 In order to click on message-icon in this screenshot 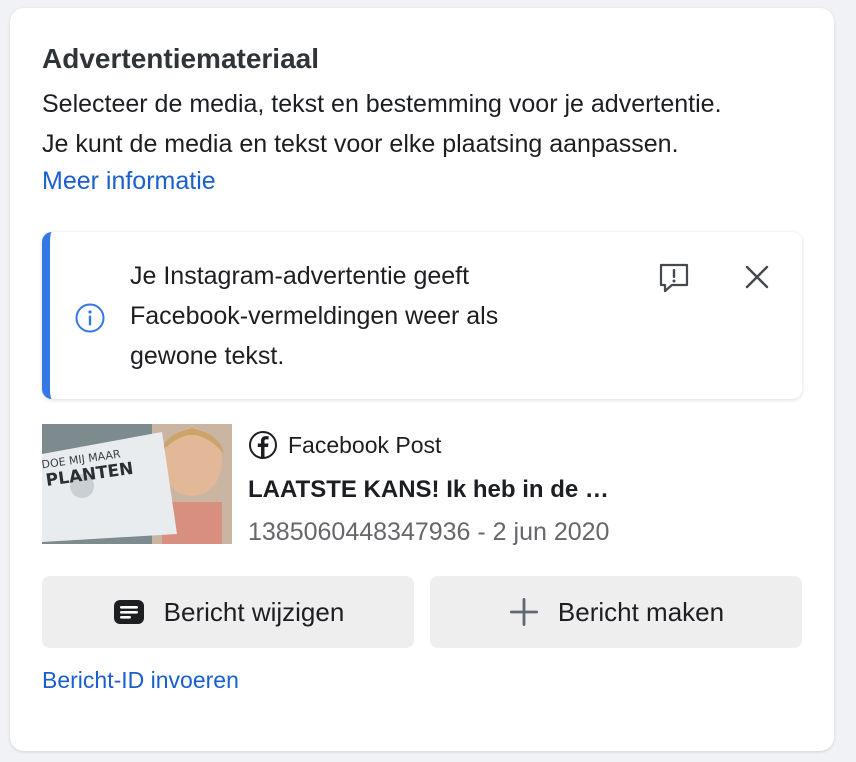, I will do `click(128, 612)`.